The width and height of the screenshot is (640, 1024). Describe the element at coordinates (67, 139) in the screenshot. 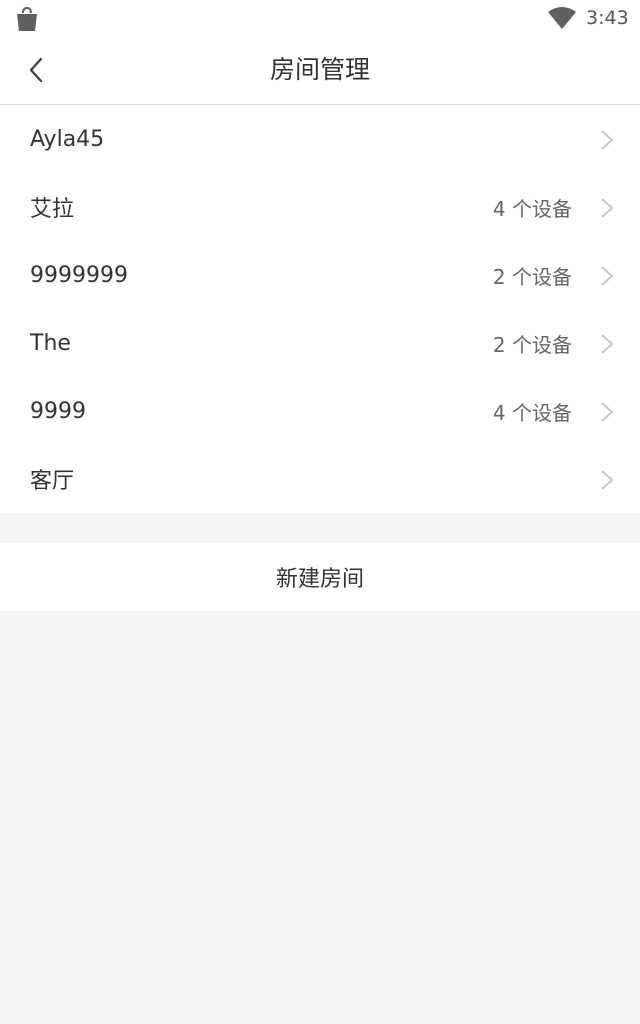

I see `room-name: Ayla45` at that location.